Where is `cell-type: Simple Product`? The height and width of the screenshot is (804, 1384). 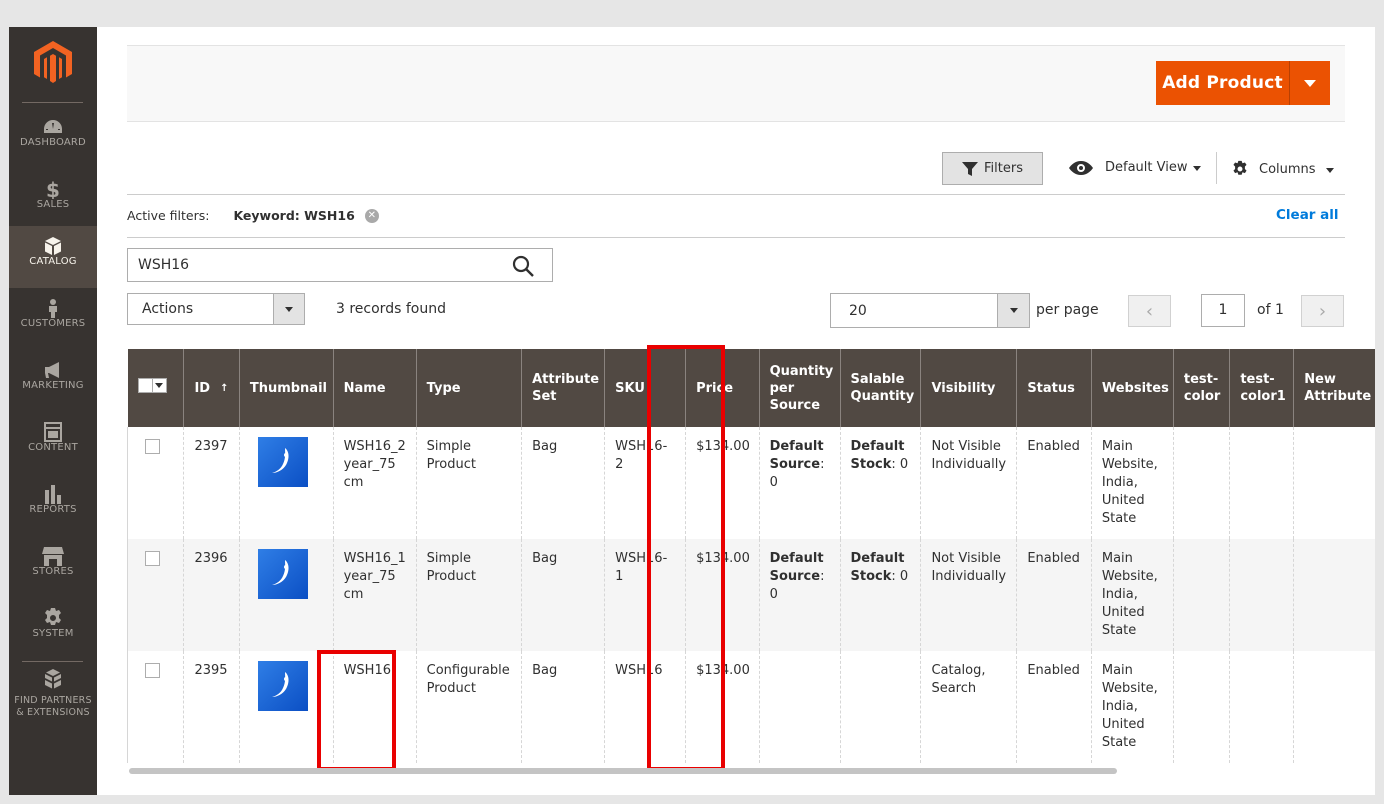
cell-type: Simple Product is located at coordinates (468, 595).